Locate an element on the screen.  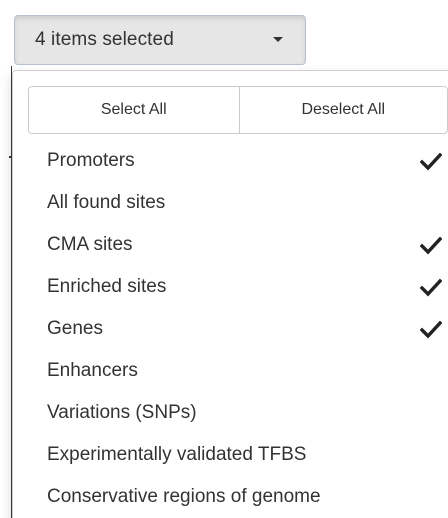
deselect-all-button: Deselect All is located at coordinates (343, 110).